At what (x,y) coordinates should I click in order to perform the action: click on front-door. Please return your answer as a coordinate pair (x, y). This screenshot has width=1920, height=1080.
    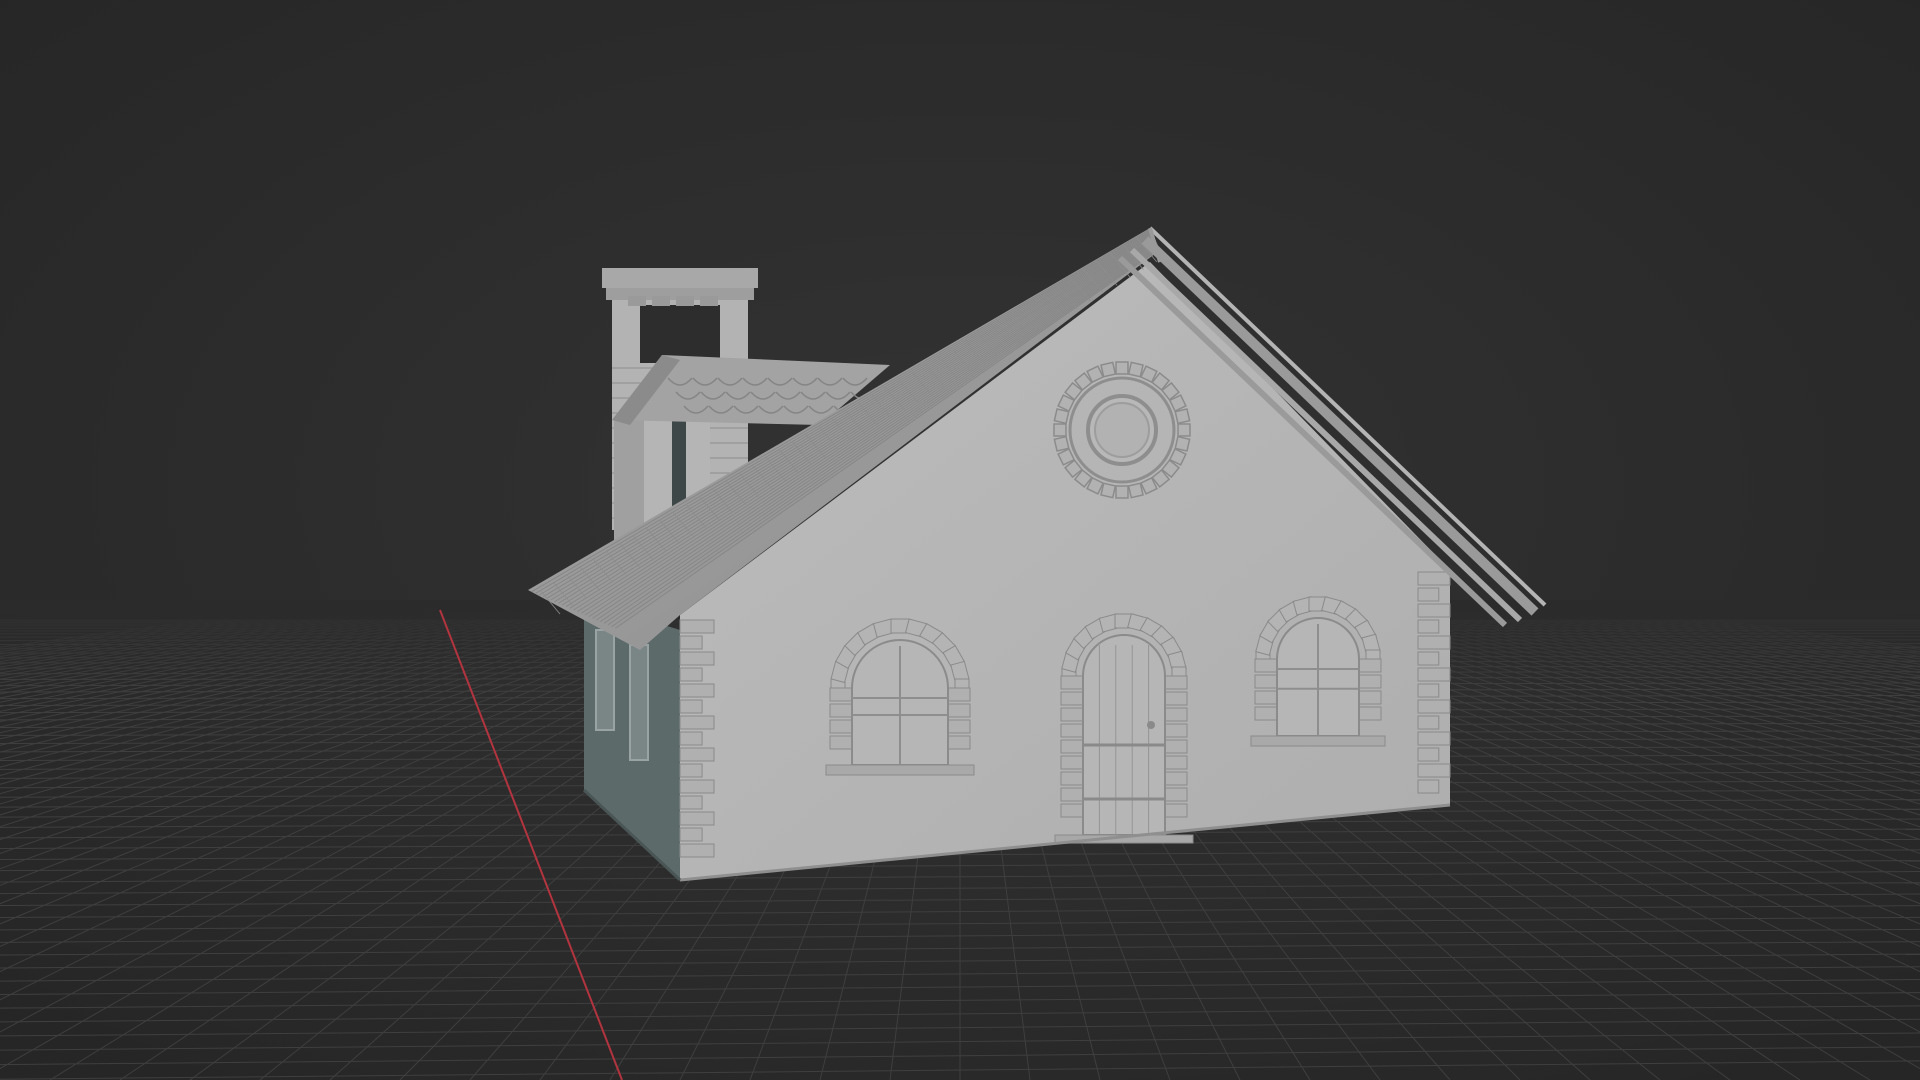
    Looking at the image, I should click on (1124, 728).